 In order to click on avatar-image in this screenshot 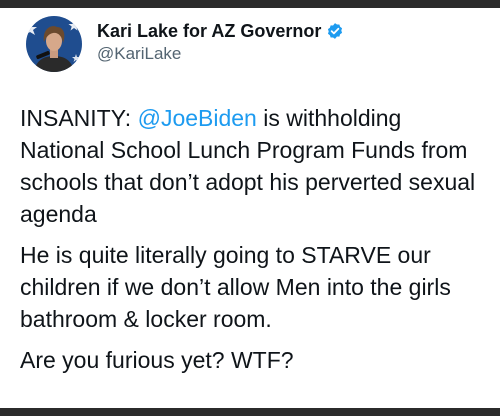, I will do `click(54, 44)`.